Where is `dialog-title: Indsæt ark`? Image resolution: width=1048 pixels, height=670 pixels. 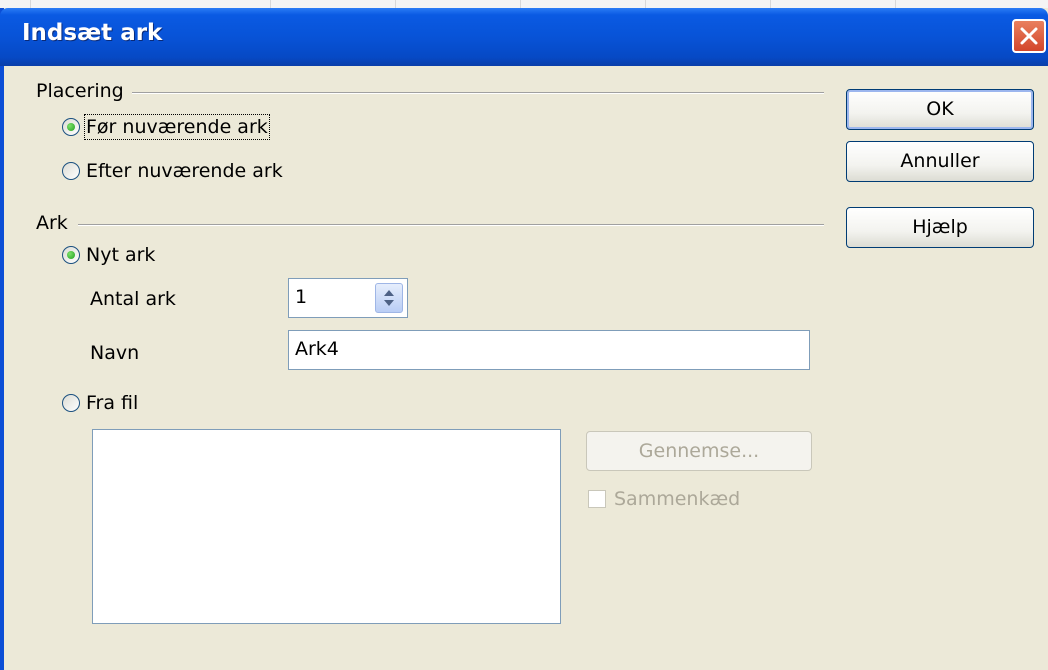 dialog-title: Indsæt ark is located at coordinates (92, 33).